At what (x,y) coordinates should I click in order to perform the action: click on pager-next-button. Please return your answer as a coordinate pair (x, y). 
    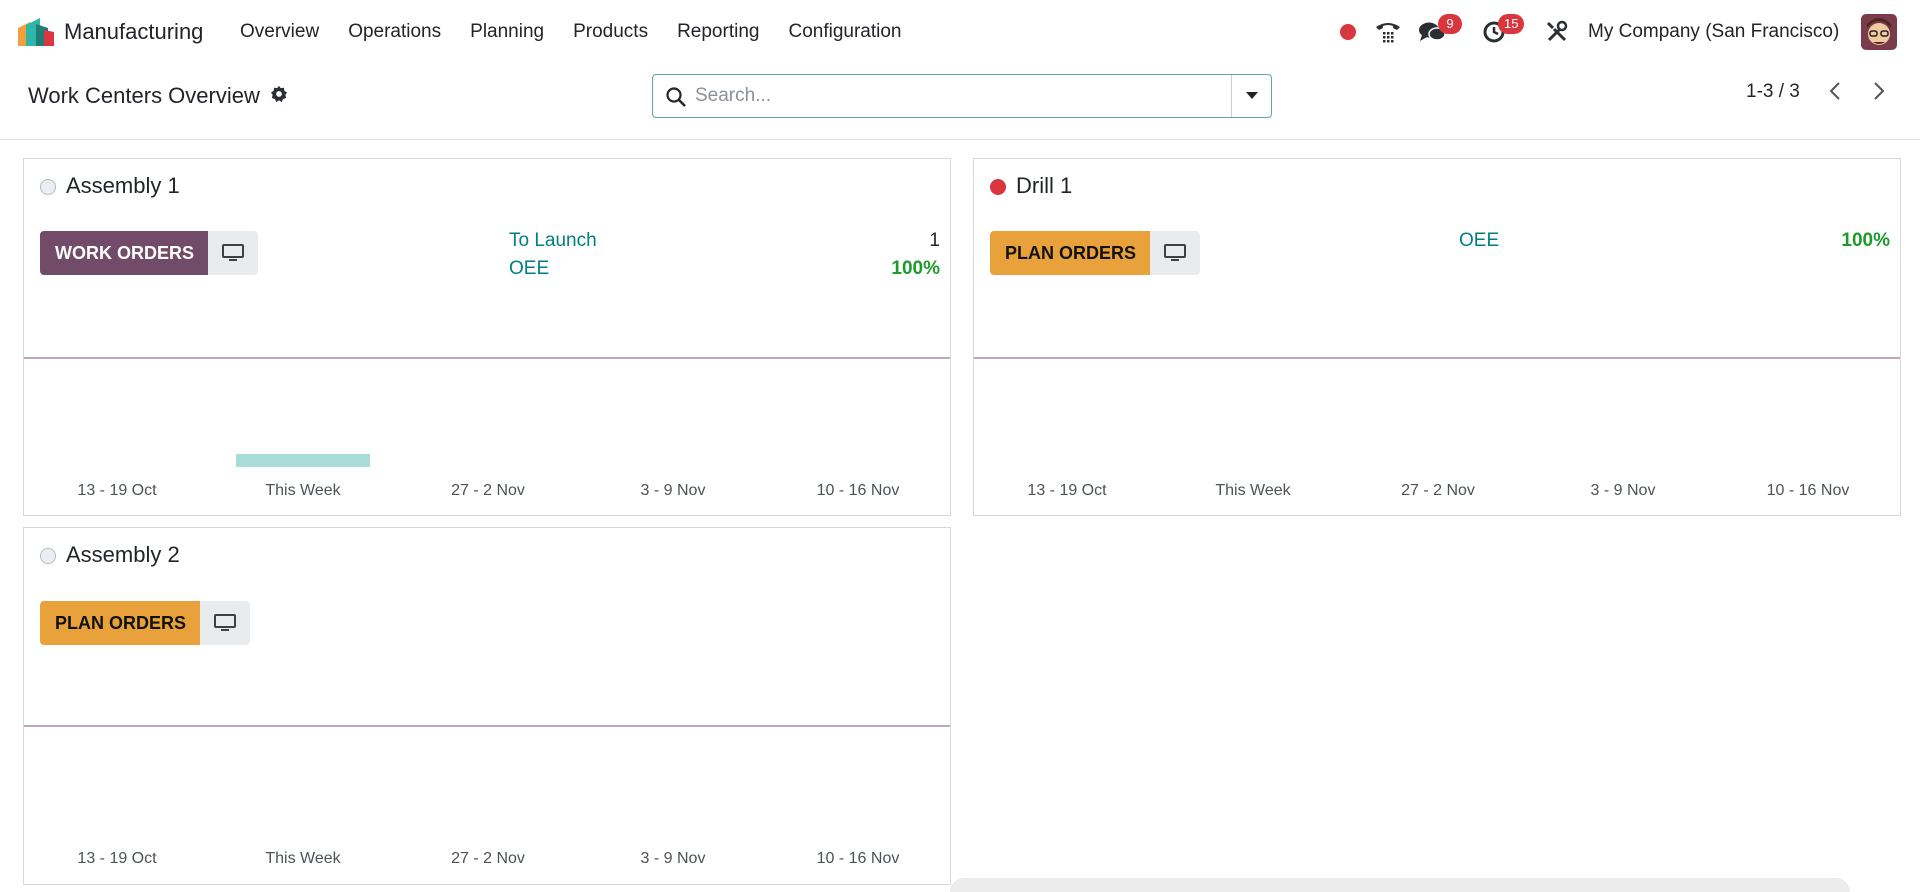
    Looking at the image, I should click on (1879, 91).